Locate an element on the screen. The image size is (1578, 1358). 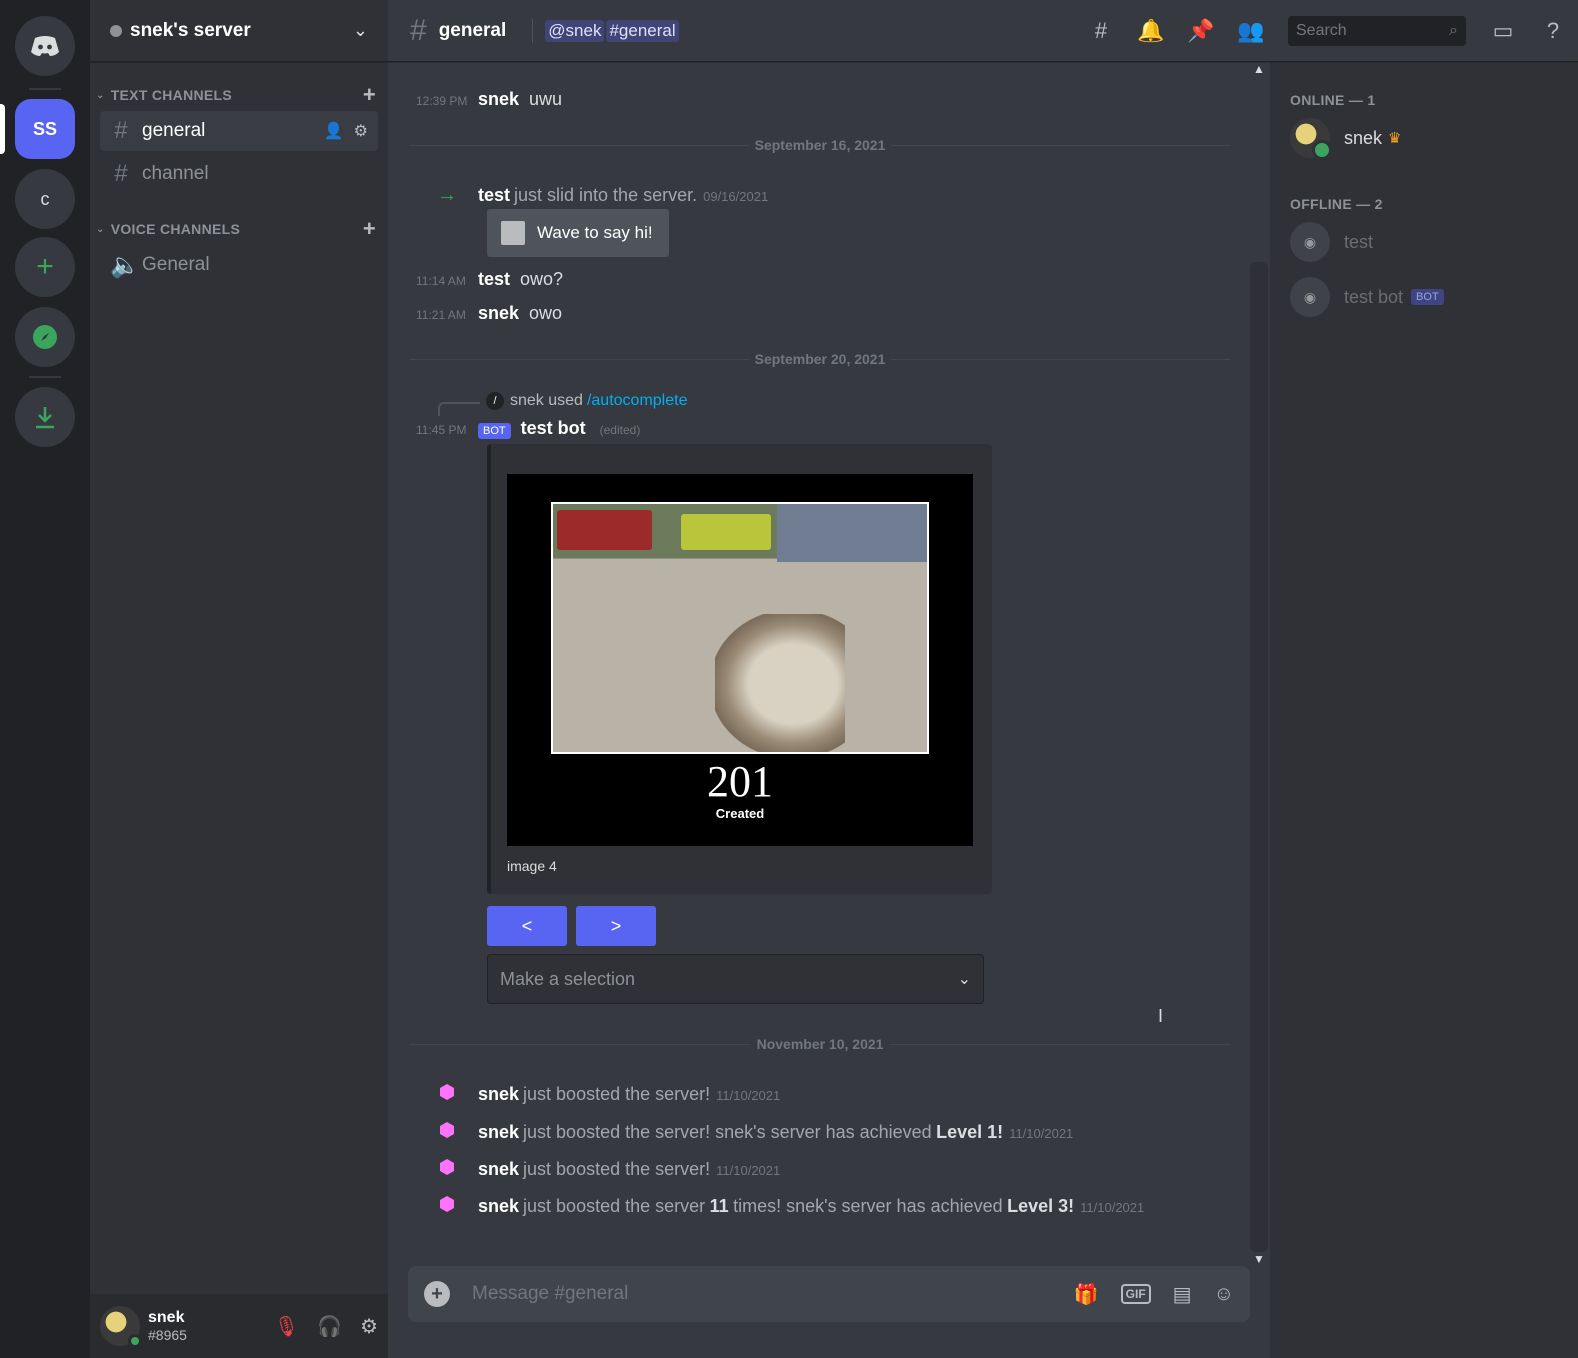
upload-plus-icon: + is located at coordinates (437, 1294).